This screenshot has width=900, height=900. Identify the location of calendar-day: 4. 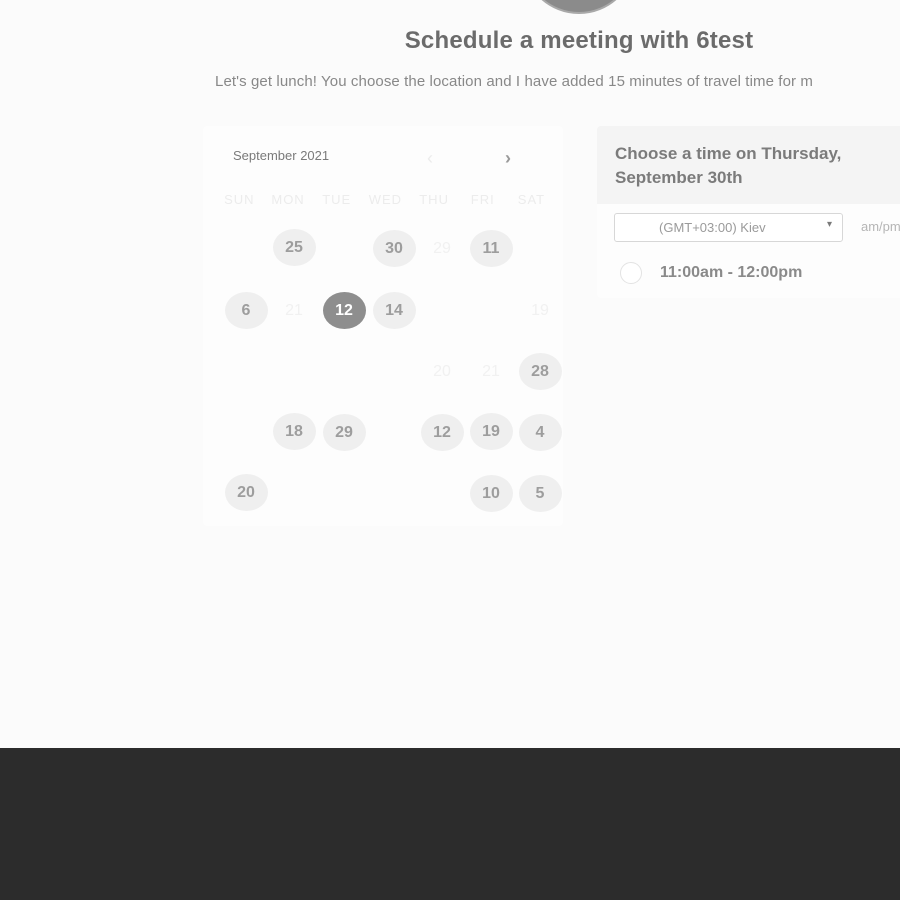
(540, 432).